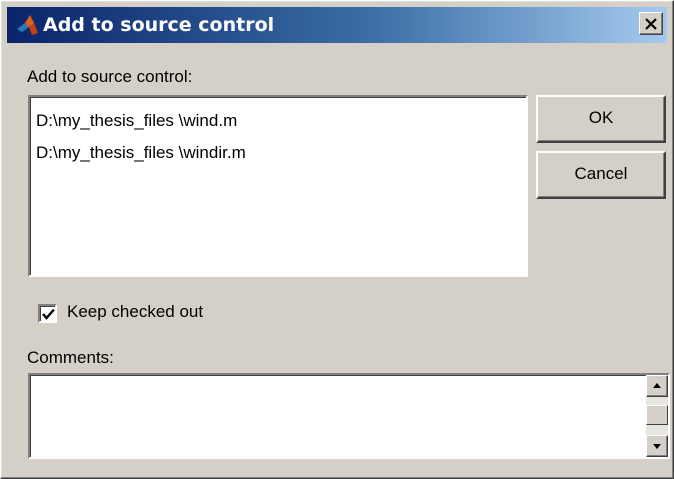 Image resolution: width=674 pixels, height=479 pixels. I want to click on file-list-label: Add to source control:, so click(110, 76).